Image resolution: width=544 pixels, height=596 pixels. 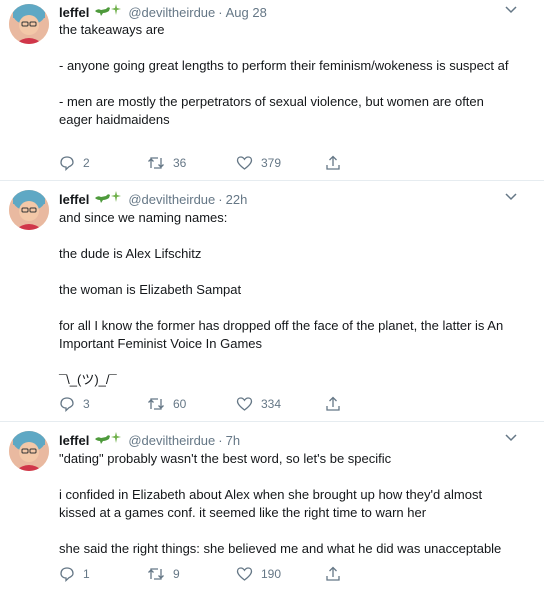 I want to click on retweet-button: 60, so click(x=166, y=404).